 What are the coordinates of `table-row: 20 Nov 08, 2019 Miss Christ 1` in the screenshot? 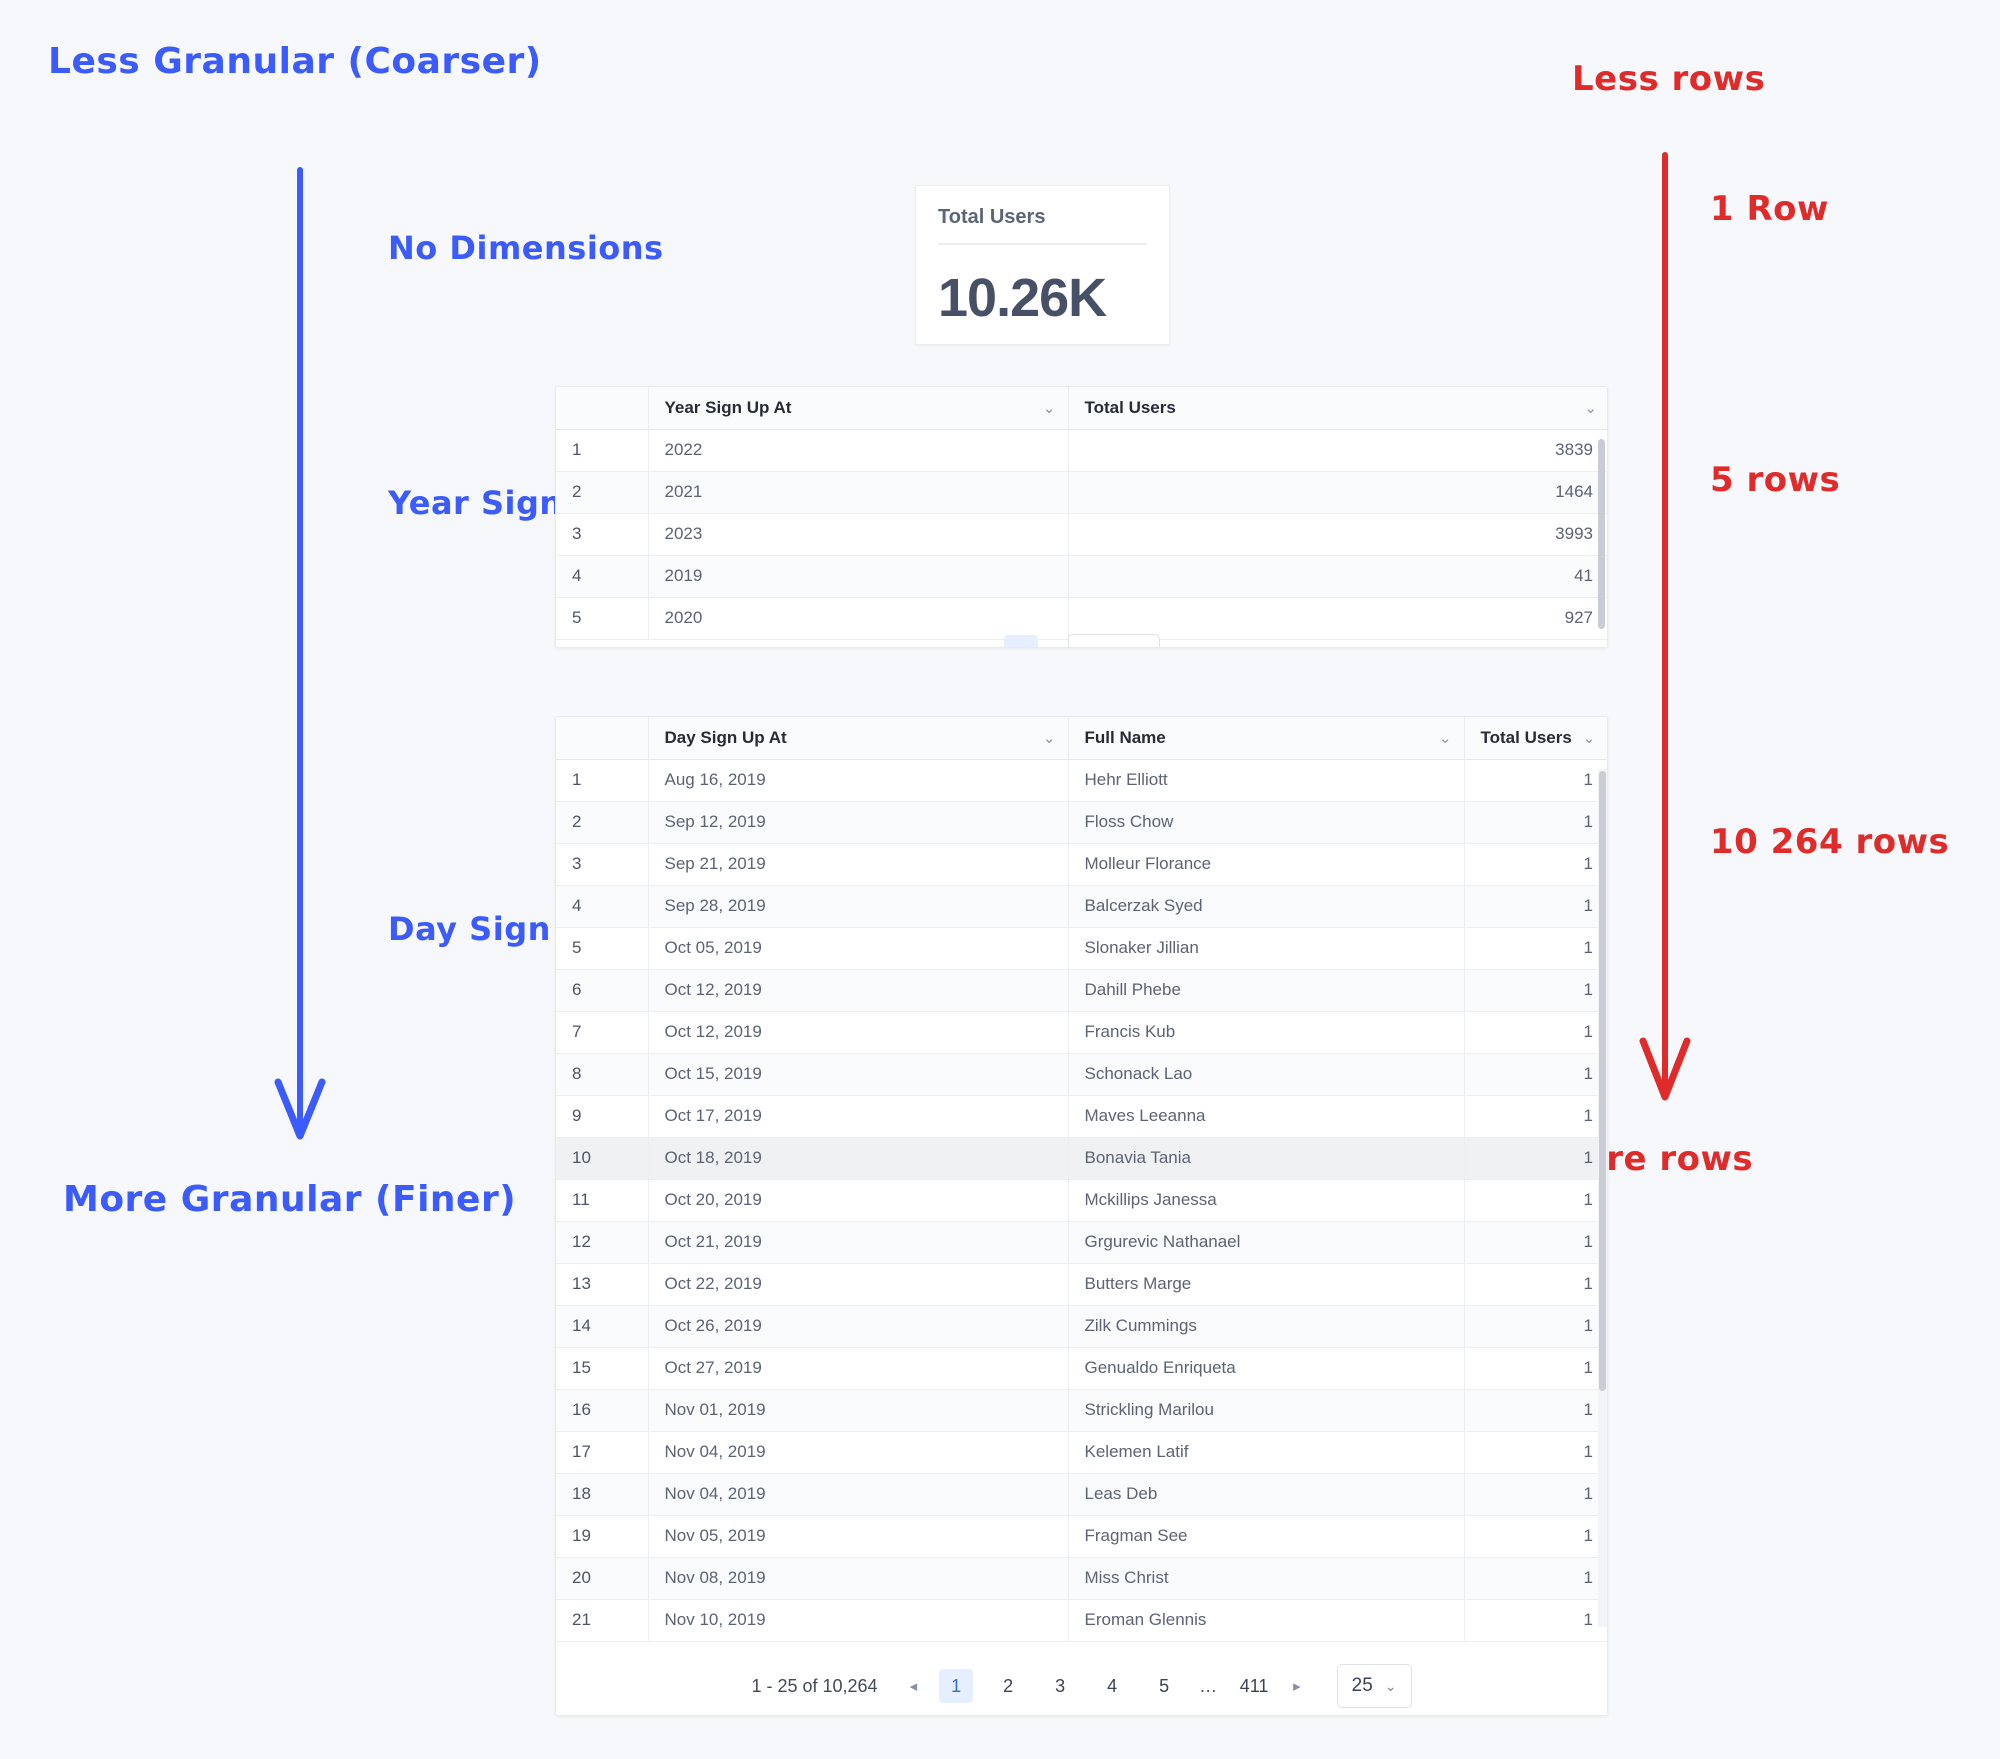 It's located at (1081, 1578).